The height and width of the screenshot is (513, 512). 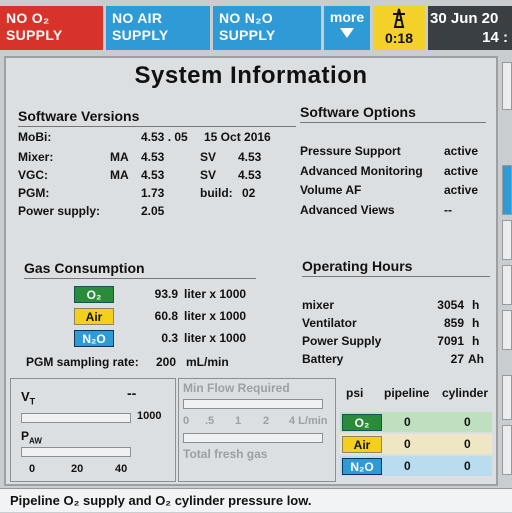 What do you see at coordinates (93, 430) in the screenshot?
I see `vt-paw-gauge-box: VT -- 1000 PAW 0 20 40` at bounding box center [93, 430].